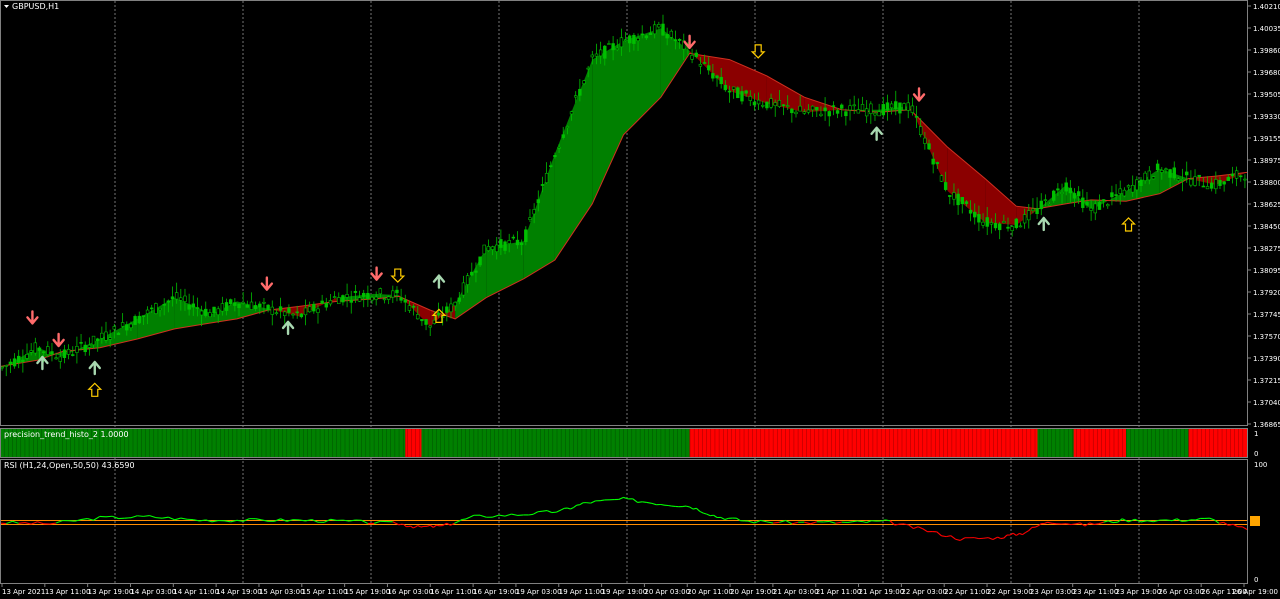 The height and width of the screenshot is (599, 1280). Describe the element at coordinates (1266, 359) in the screenshot. I see `price-label: 1.37390` at that location.